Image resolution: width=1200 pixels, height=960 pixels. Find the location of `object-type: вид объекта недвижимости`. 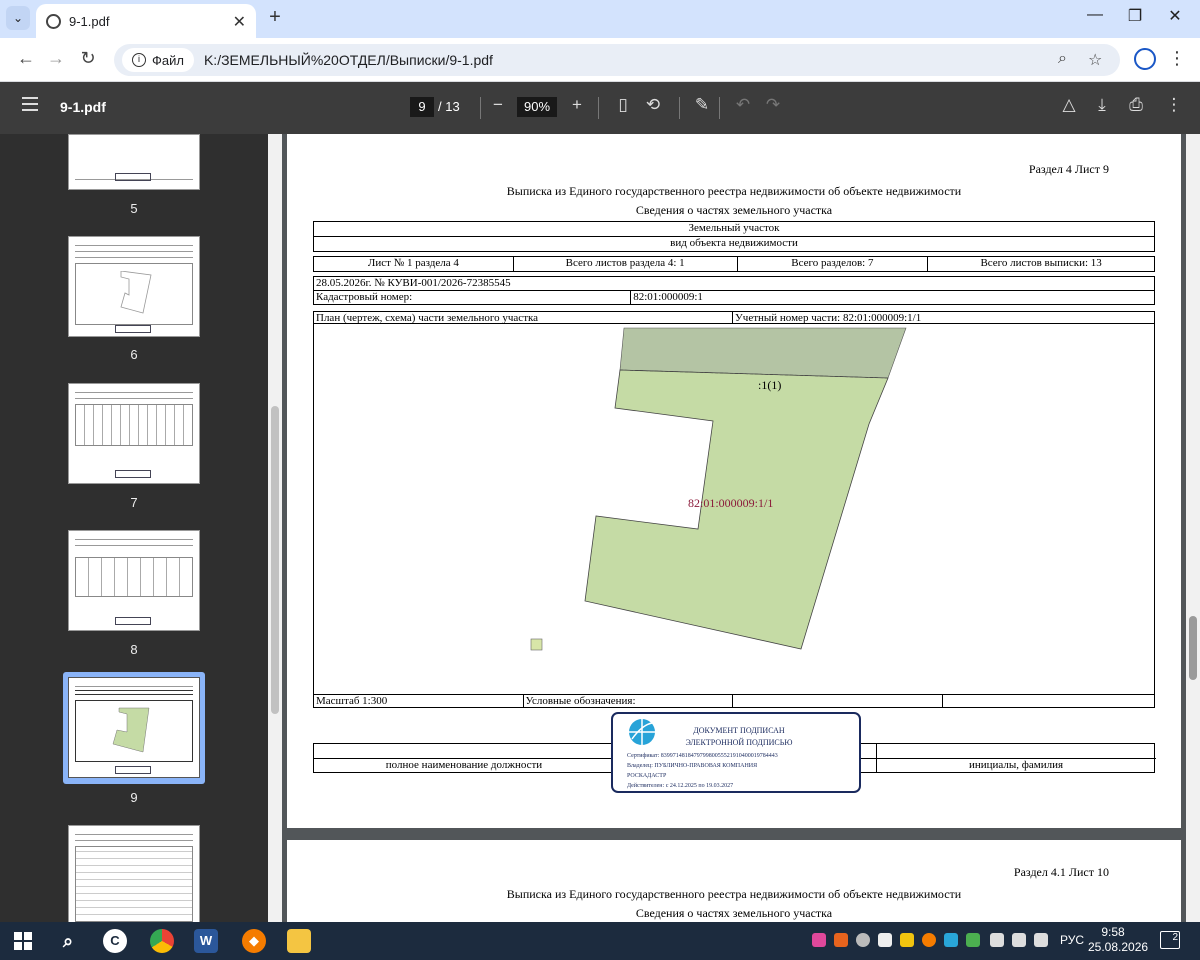

object-type: вид объекта недвижимости is located at coordinates (734, 243).